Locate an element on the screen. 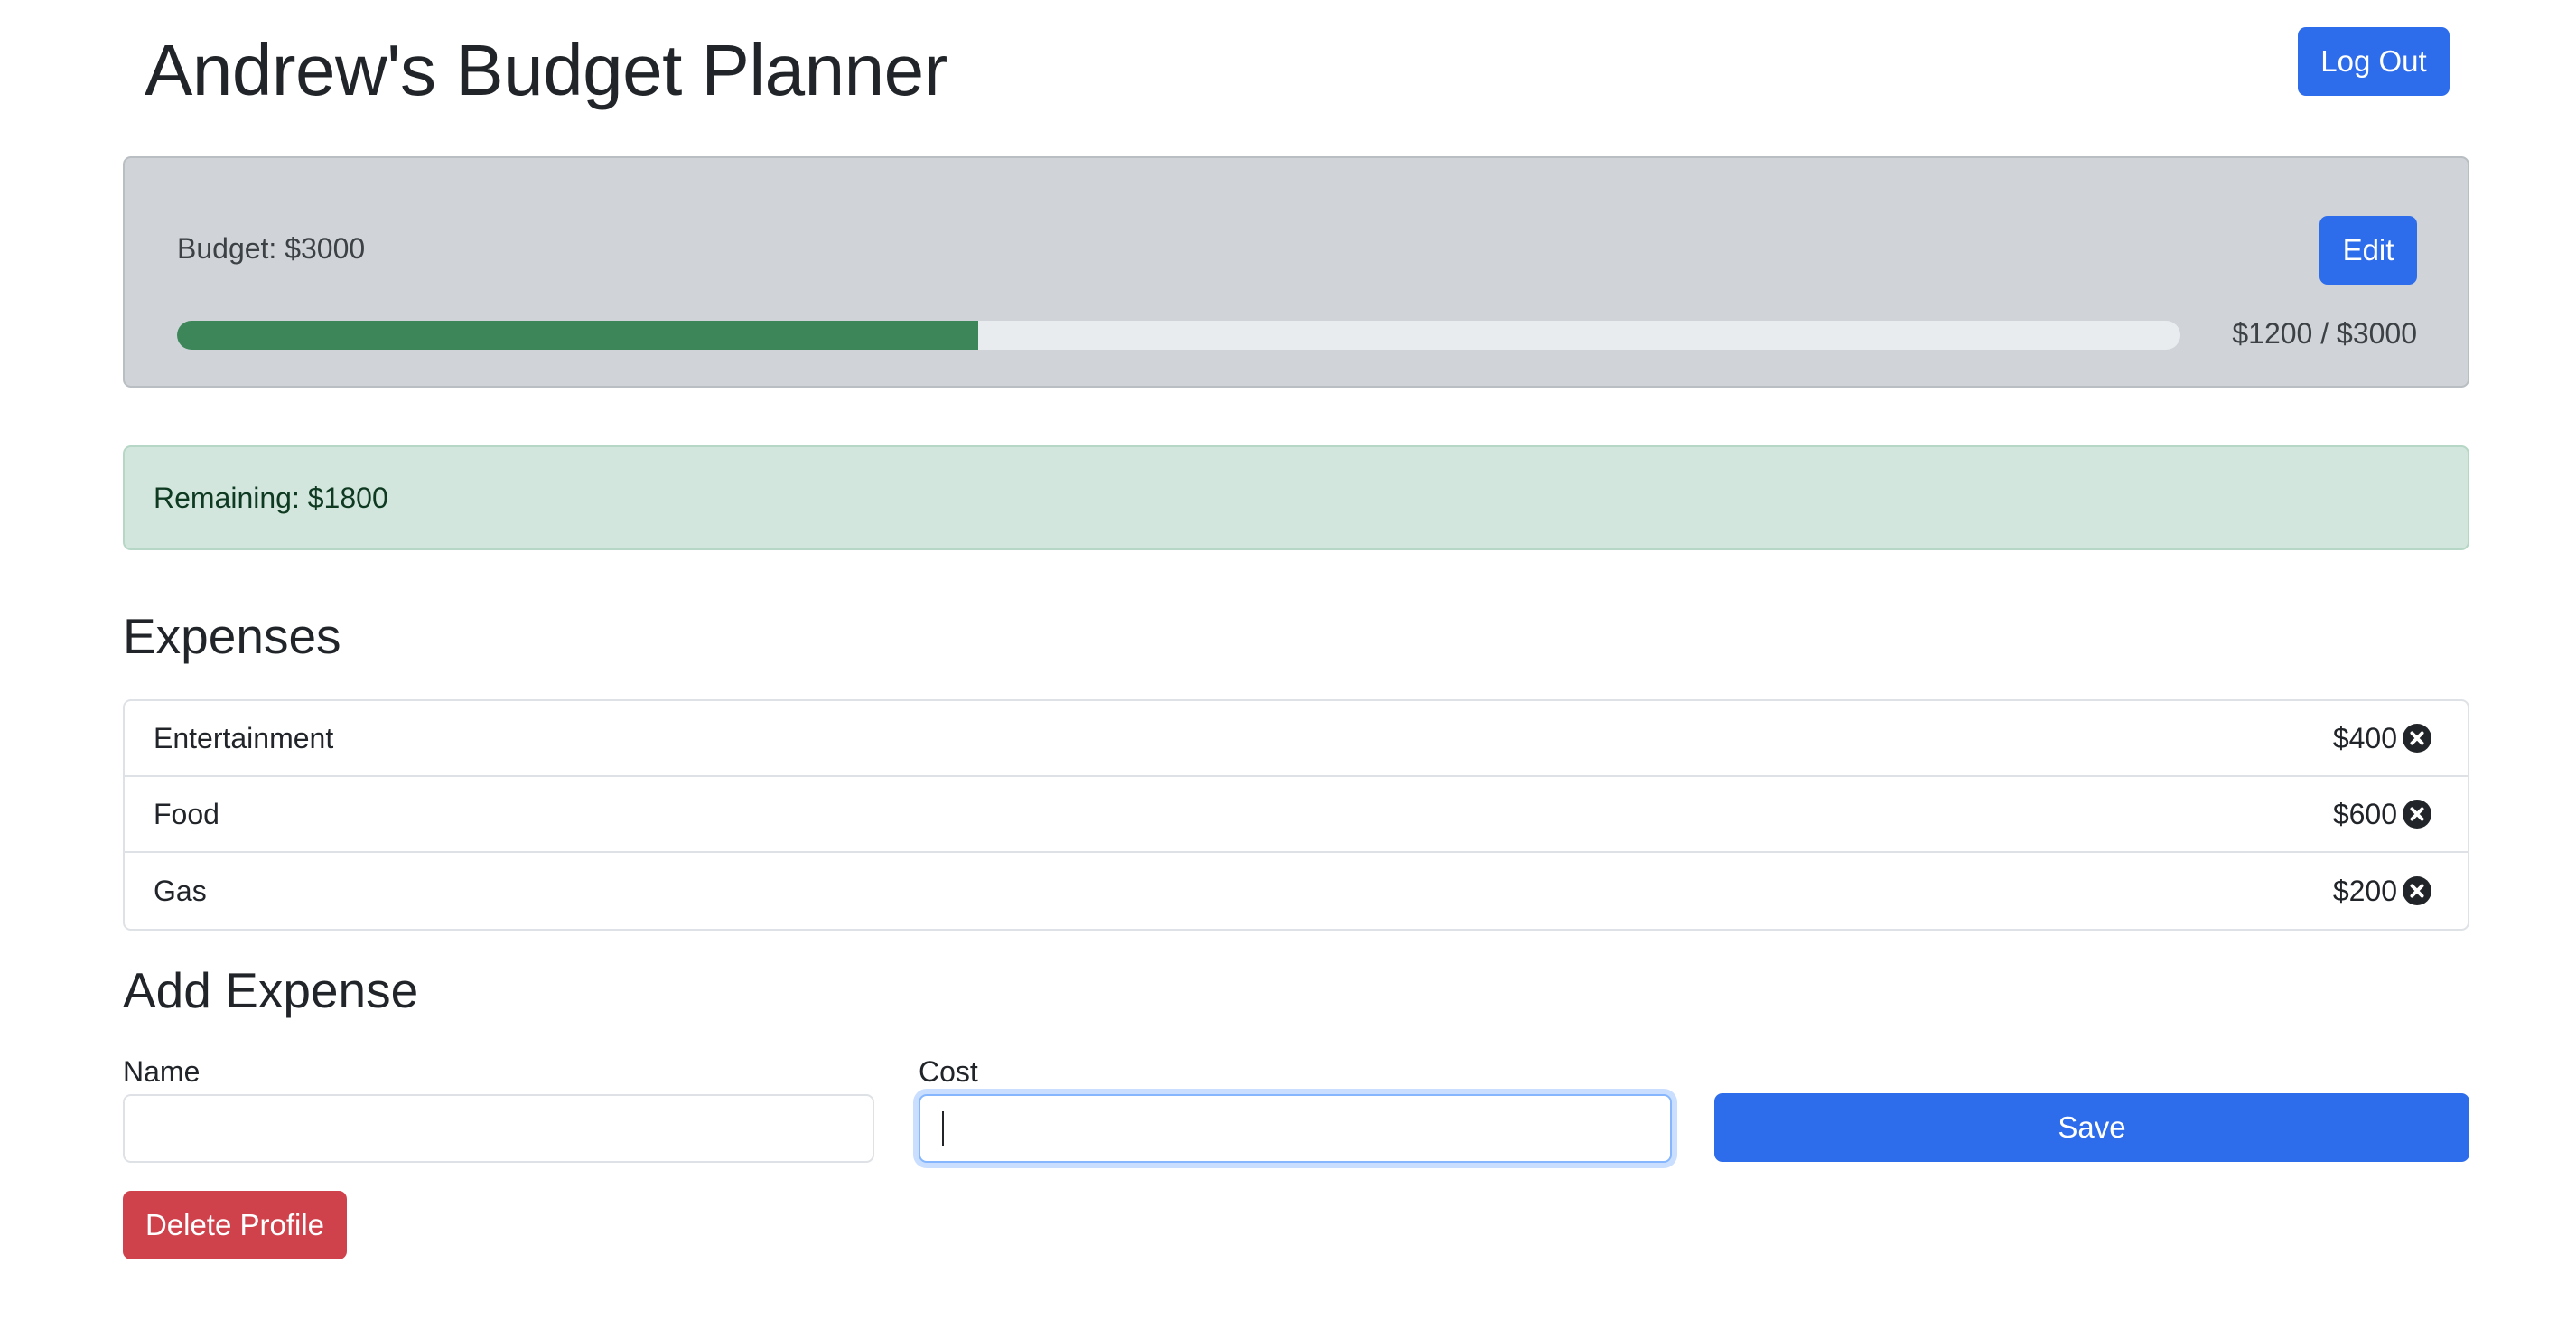 The image size is (2576, 1339). cost-input is located at coordinates (1295, 1128).